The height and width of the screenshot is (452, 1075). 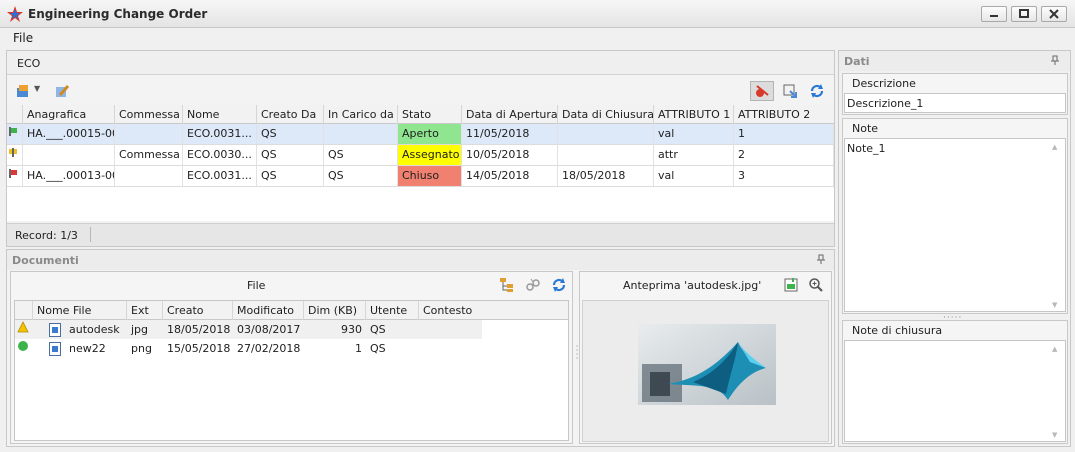 I want to click on yellow-flag-icon, so click(x=13, y=152).